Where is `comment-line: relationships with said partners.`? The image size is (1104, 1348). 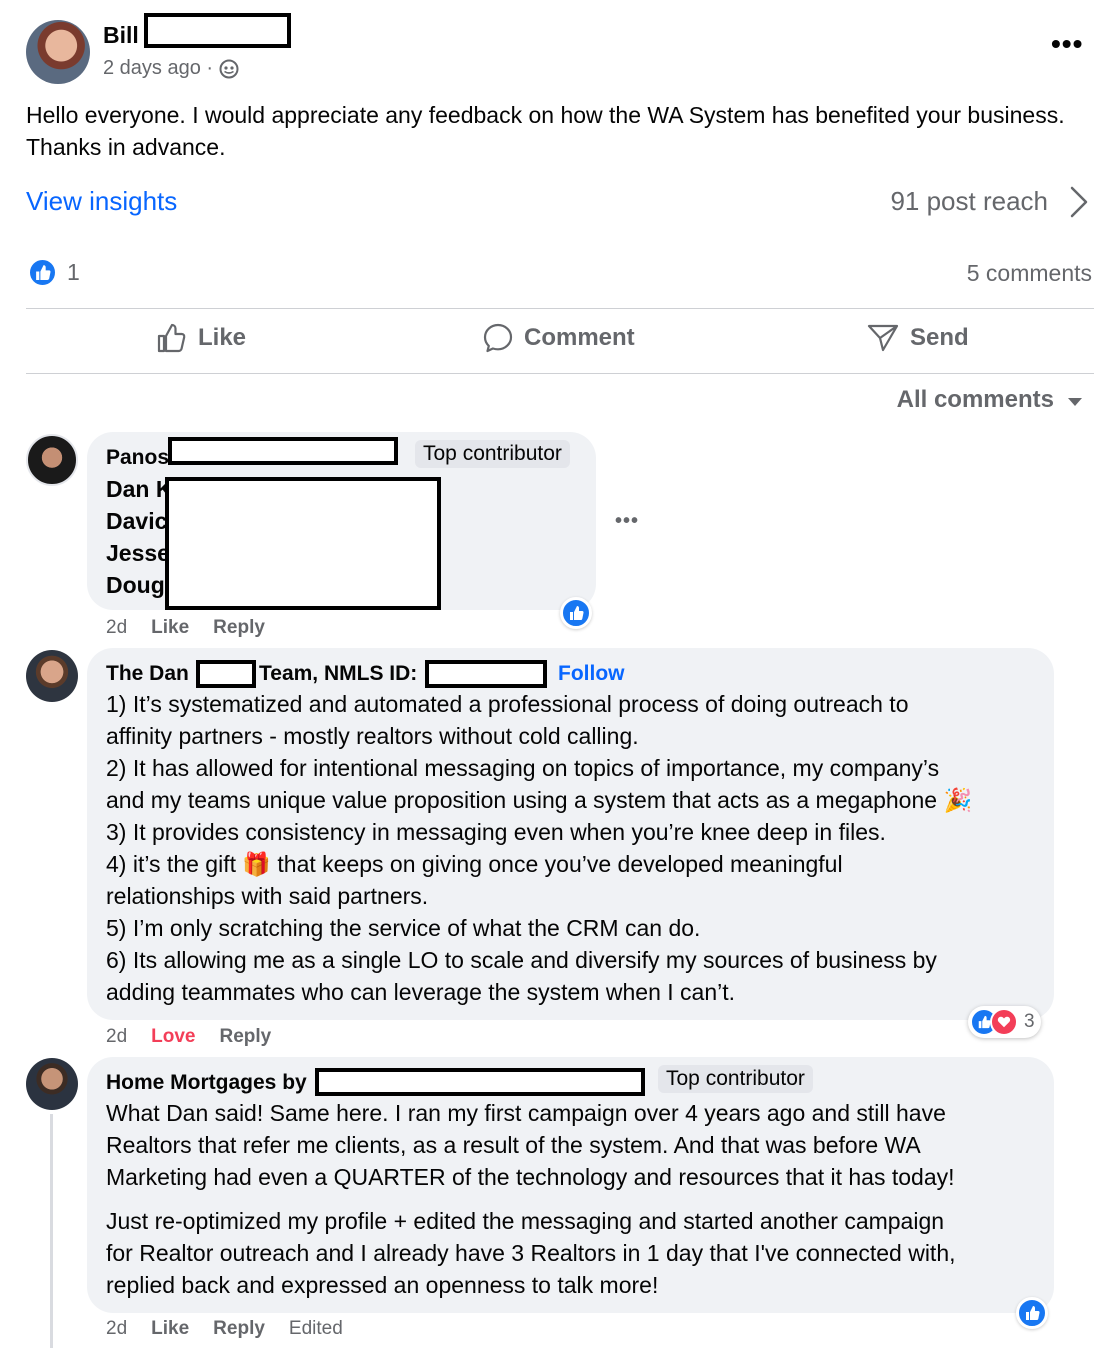 comment-line: relationships with said partners. is located at coordinates (267, 896).